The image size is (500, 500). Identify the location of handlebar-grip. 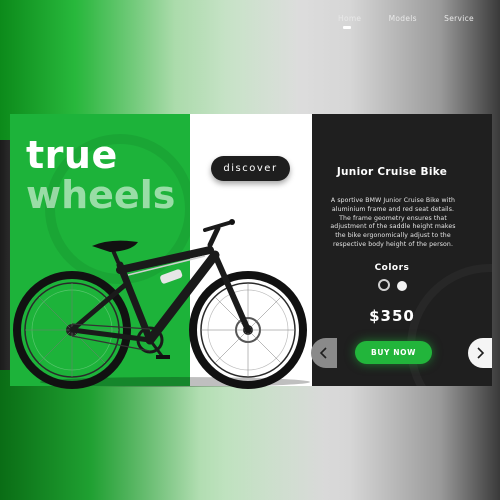
(232, 222).